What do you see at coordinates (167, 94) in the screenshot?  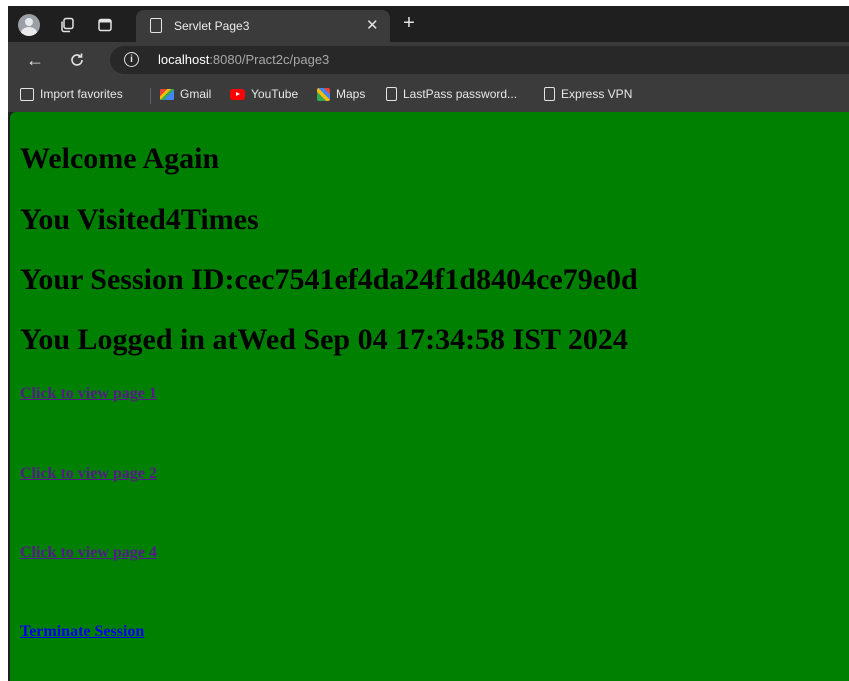 I see `gmail-icon` at bounding box center [167, 94].